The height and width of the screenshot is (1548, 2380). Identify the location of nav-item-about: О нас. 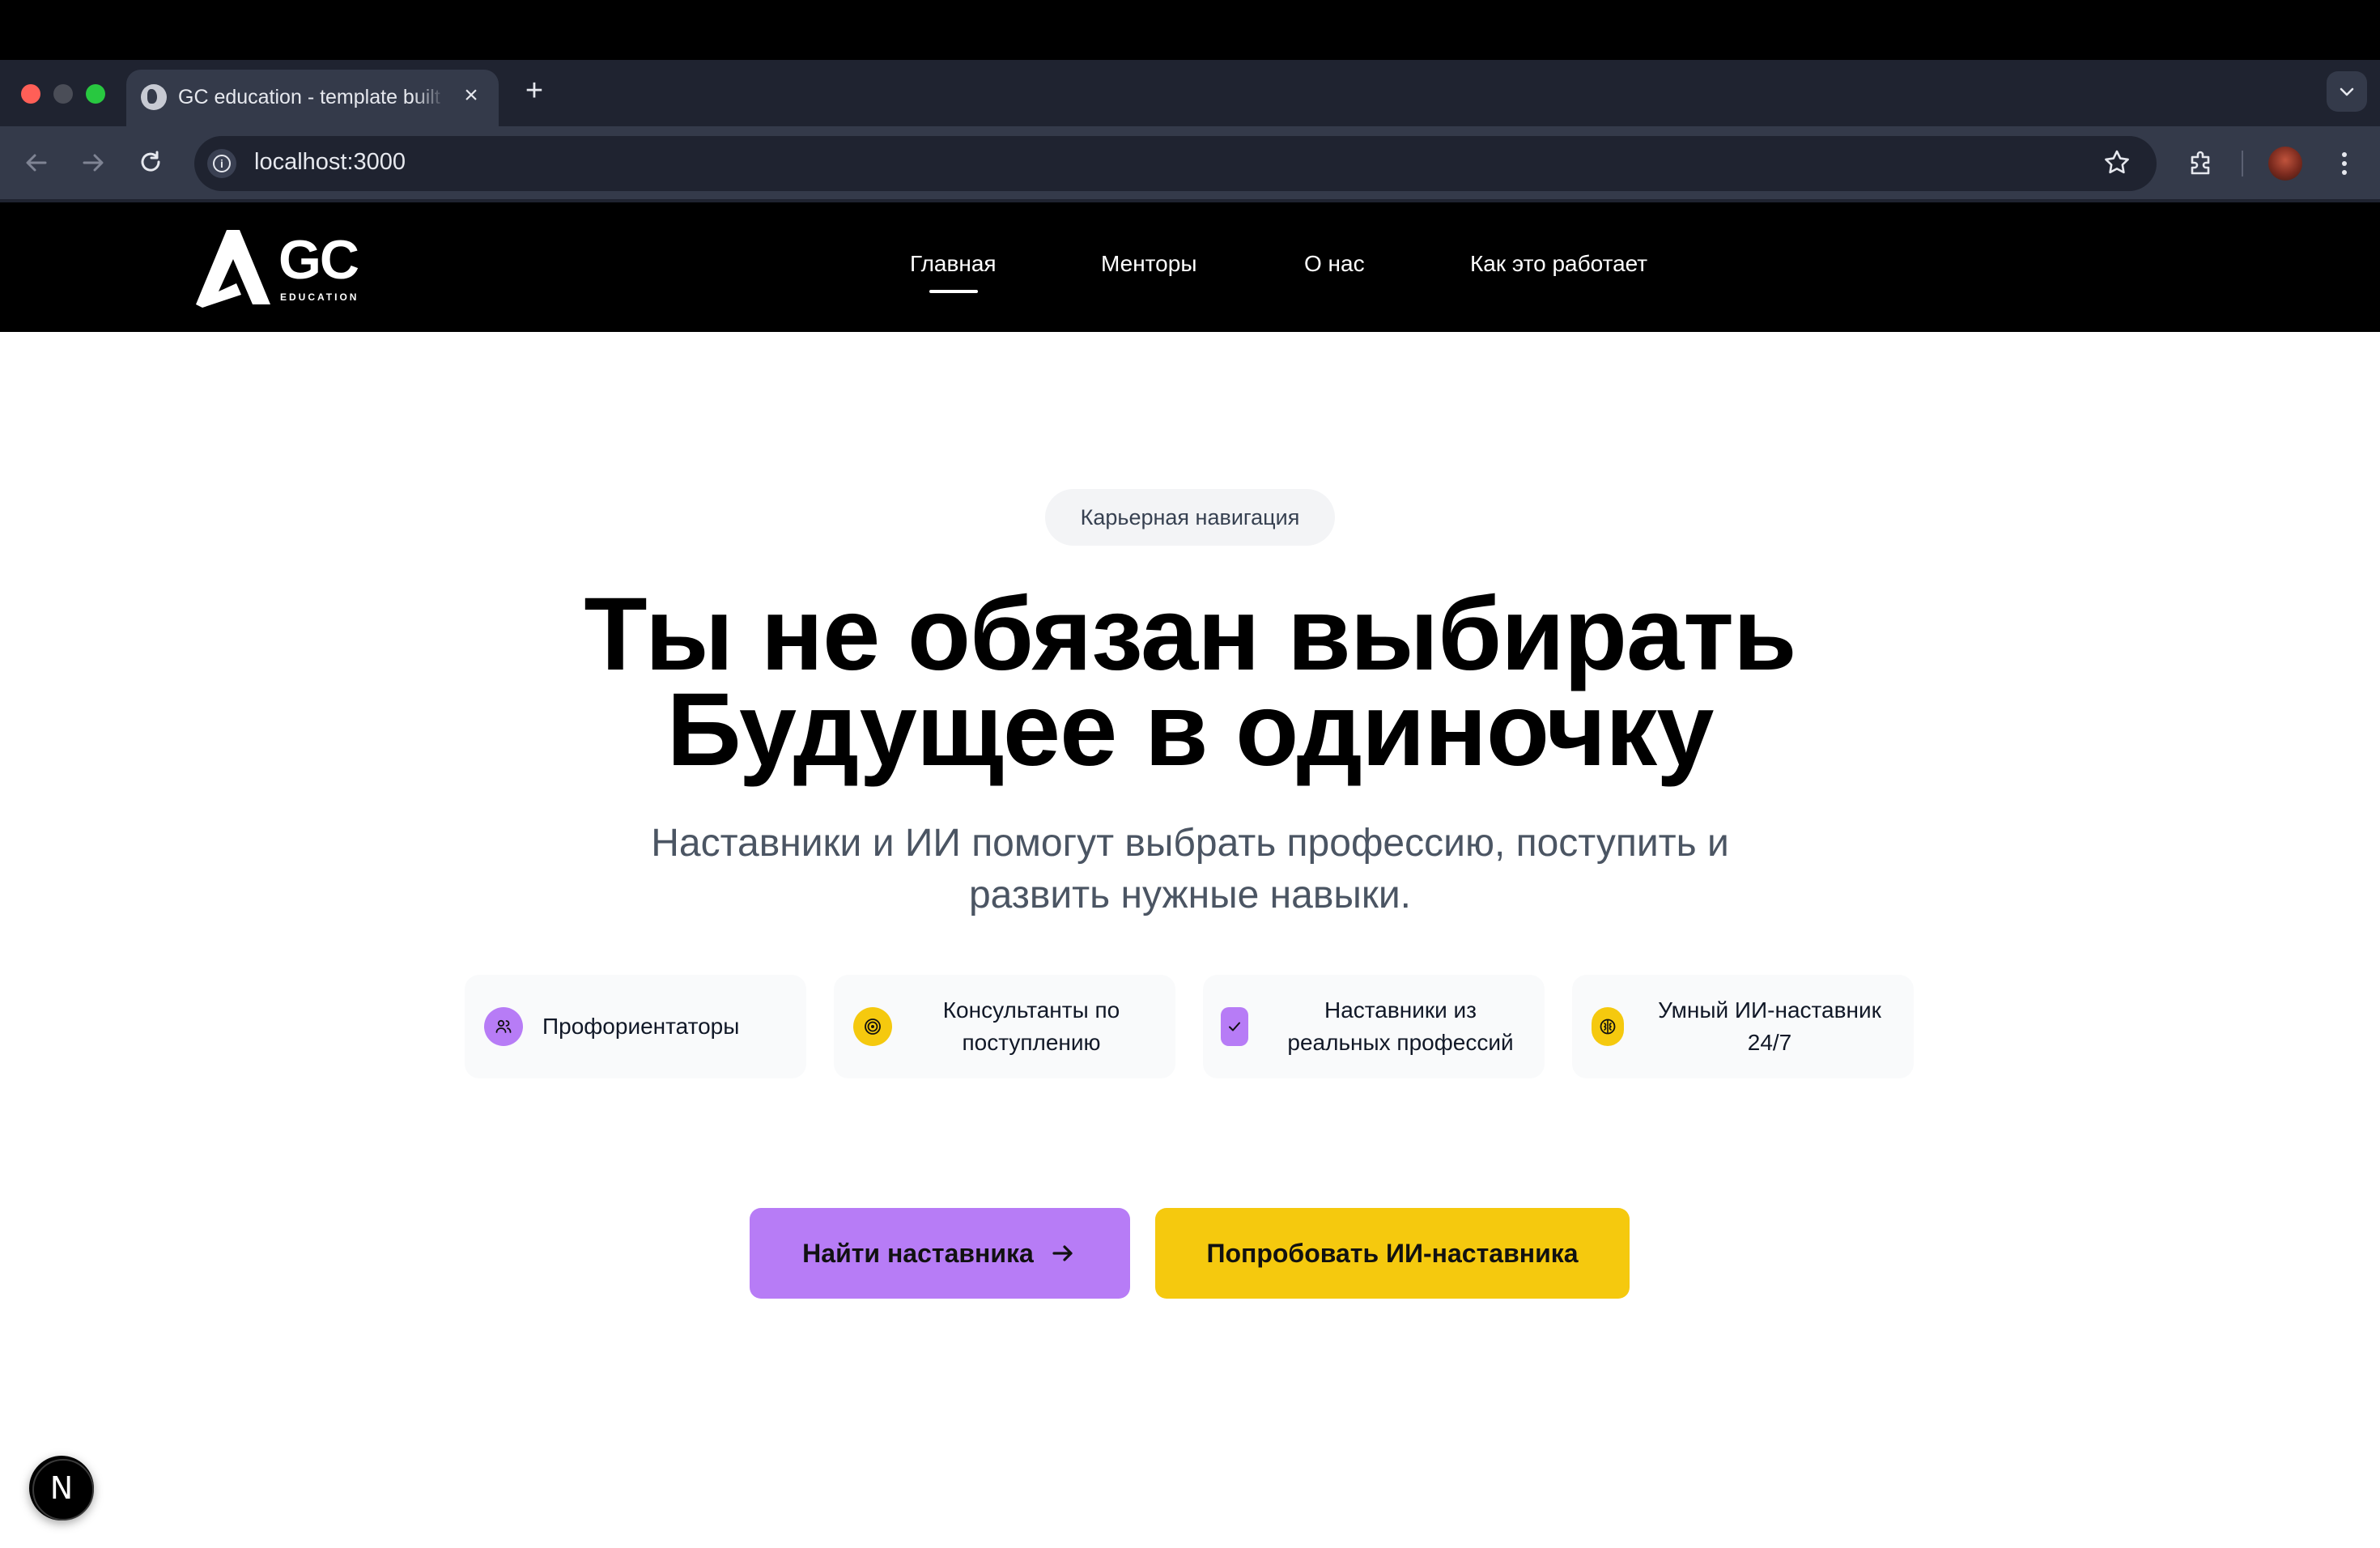
(1334, 264).